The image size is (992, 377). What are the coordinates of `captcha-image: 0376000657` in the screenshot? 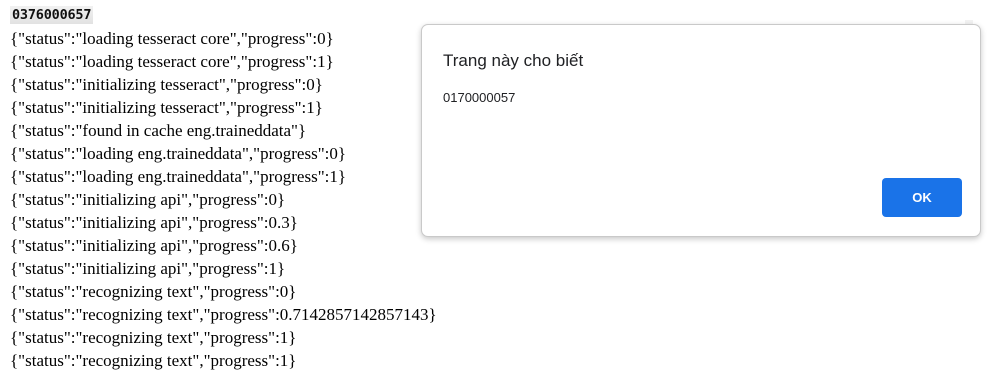 It's located at (52, 15).